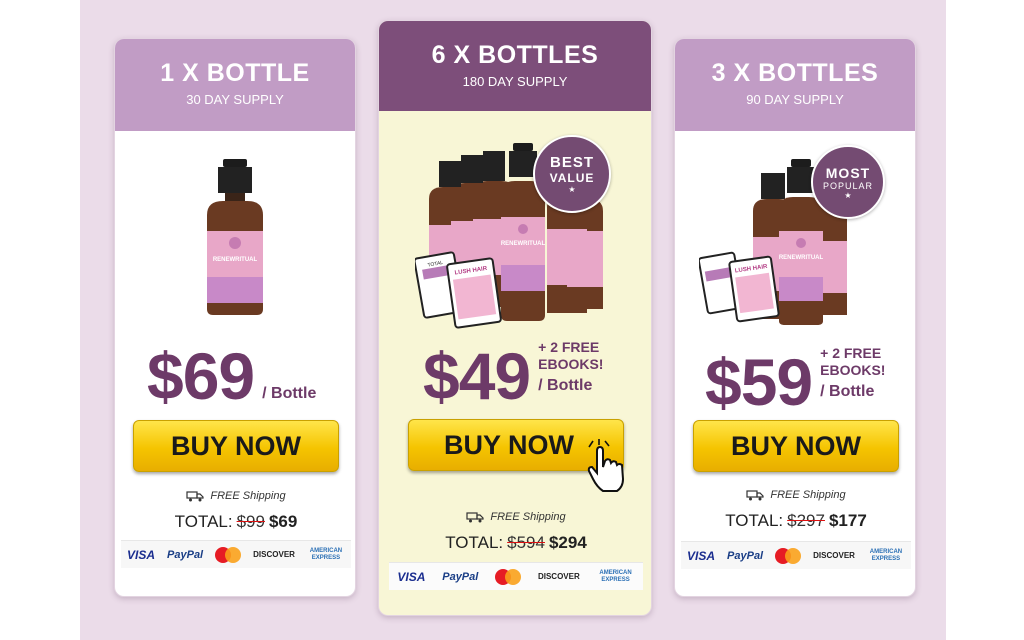  What do you see at coordinates (847, 520) in the screenshot?
I see `total-new-price: $177` at bounding box center [847, 520].